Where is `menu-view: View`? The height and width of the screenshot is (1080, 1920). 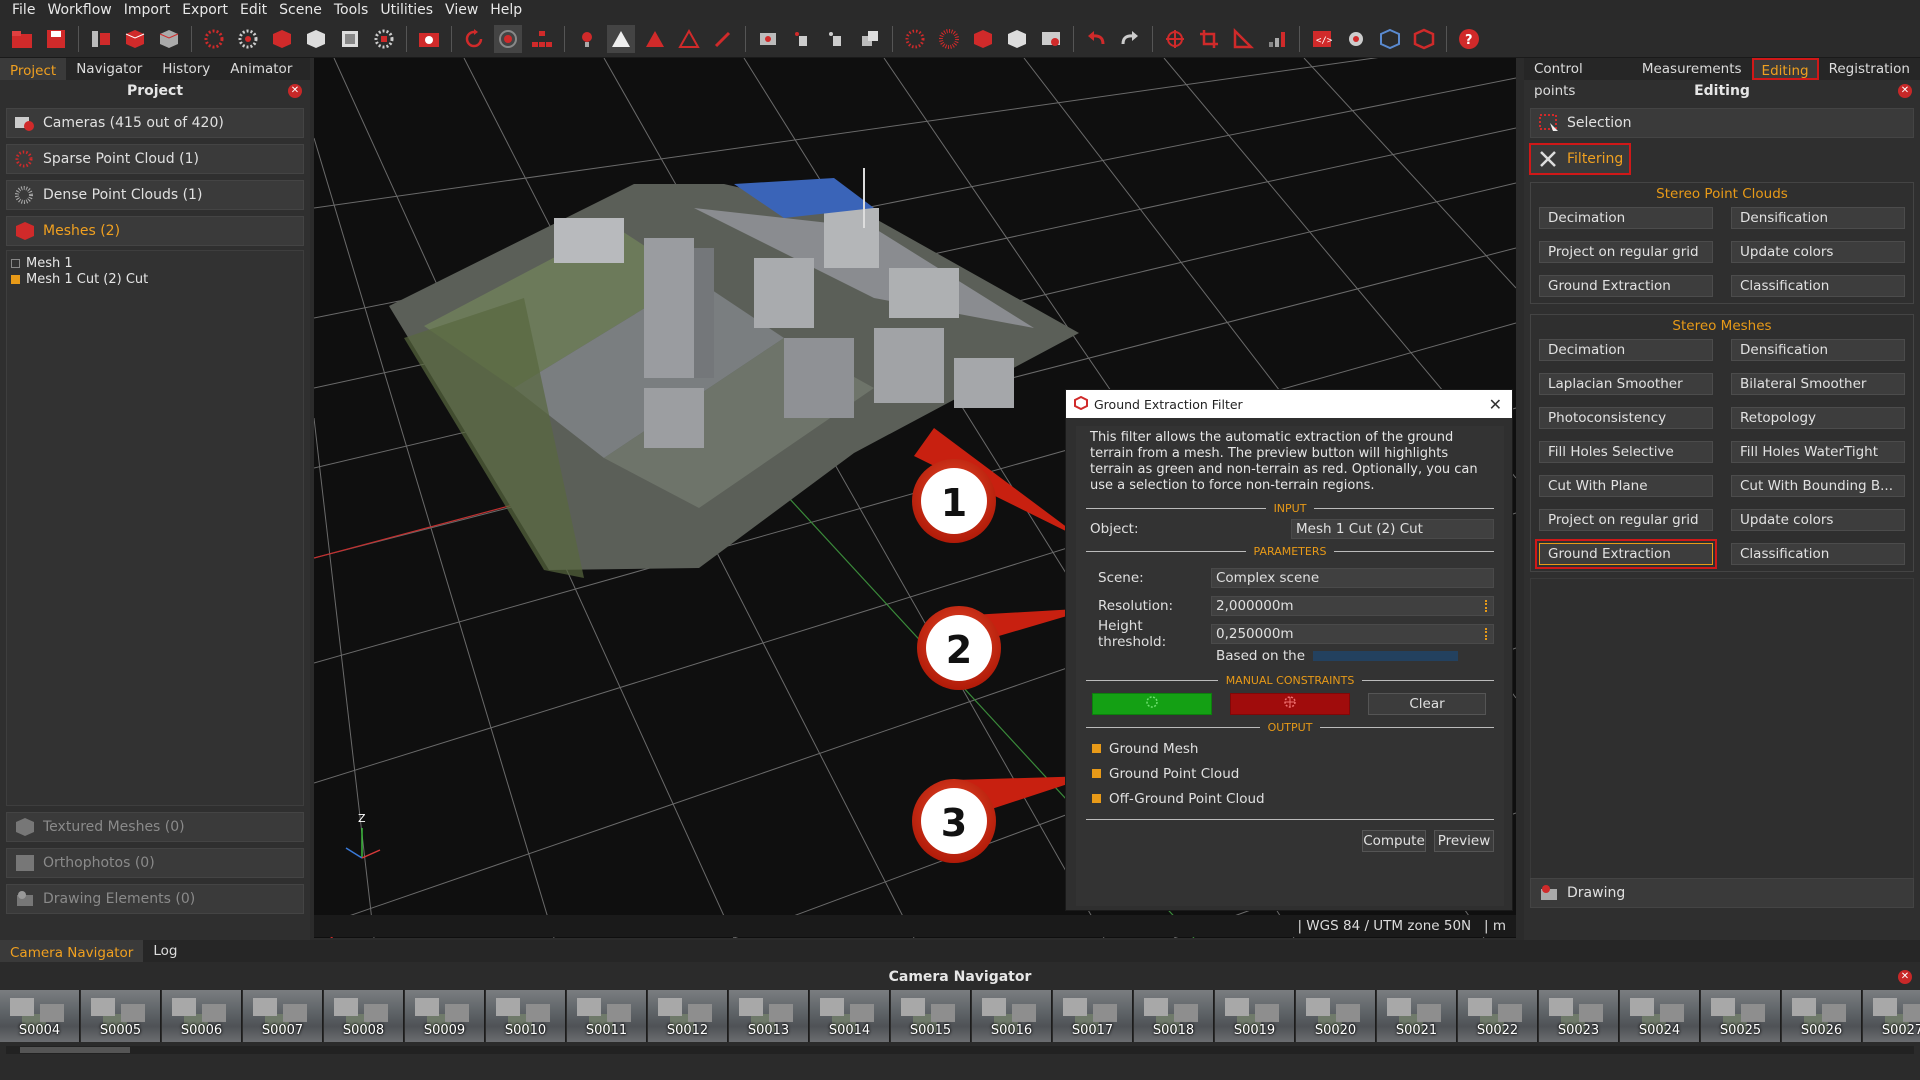 menu-view: View is located at coordinates (461, 10).